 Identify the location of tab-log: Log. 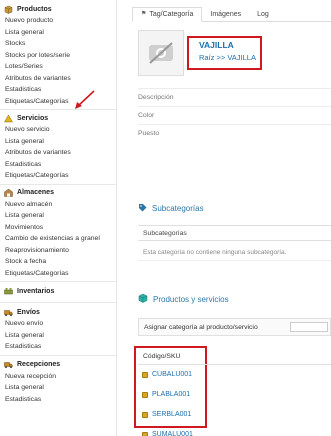
(263, 14).